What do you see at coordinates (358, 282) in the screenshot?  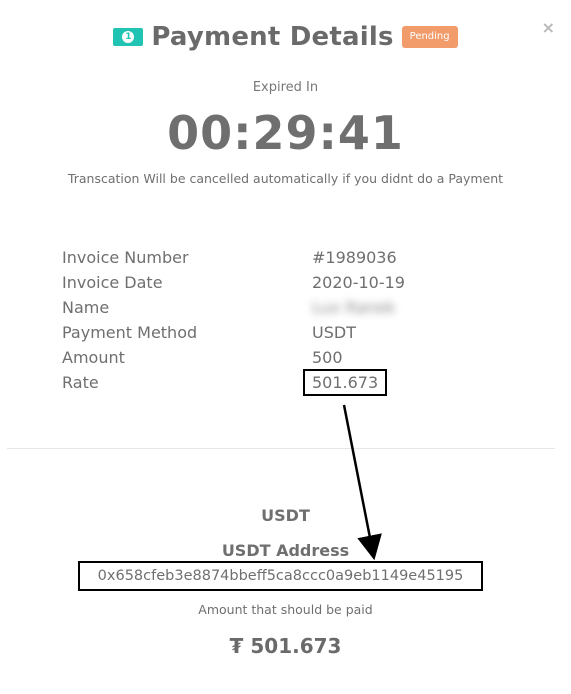 I see `detail-value: 2020-10-19` at bounding box center [358, 282].